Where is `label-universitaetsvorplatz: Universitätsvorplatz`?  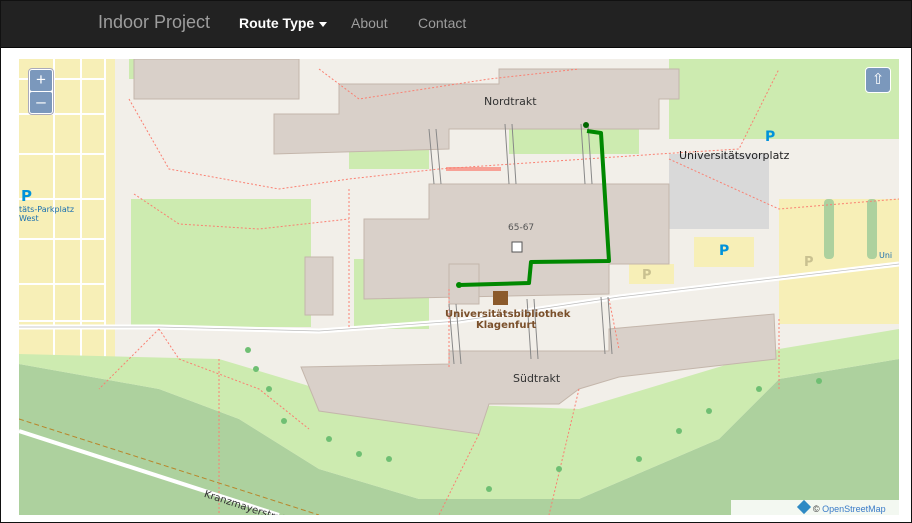 label-universitaetsvorplatz: Universitätsvorplatz is located at coordinates (734, 155).